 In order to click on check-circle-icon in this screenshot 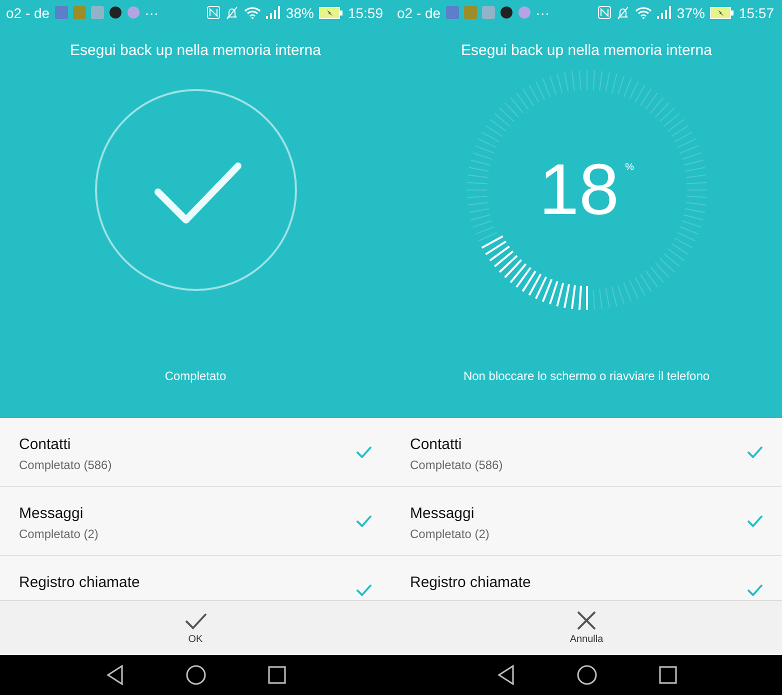, I will do `click(196, 190)`.